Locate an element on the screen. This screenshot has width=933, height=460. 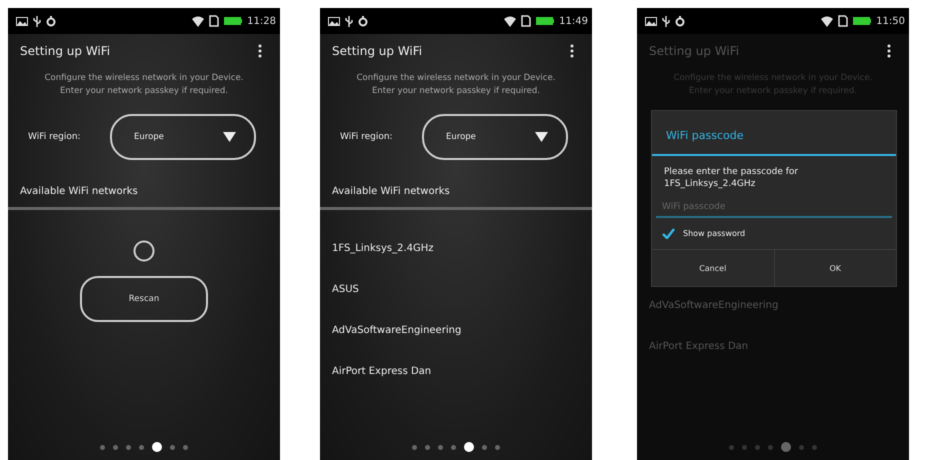
status-time: 11:50 is located at coordinates (890, 21).